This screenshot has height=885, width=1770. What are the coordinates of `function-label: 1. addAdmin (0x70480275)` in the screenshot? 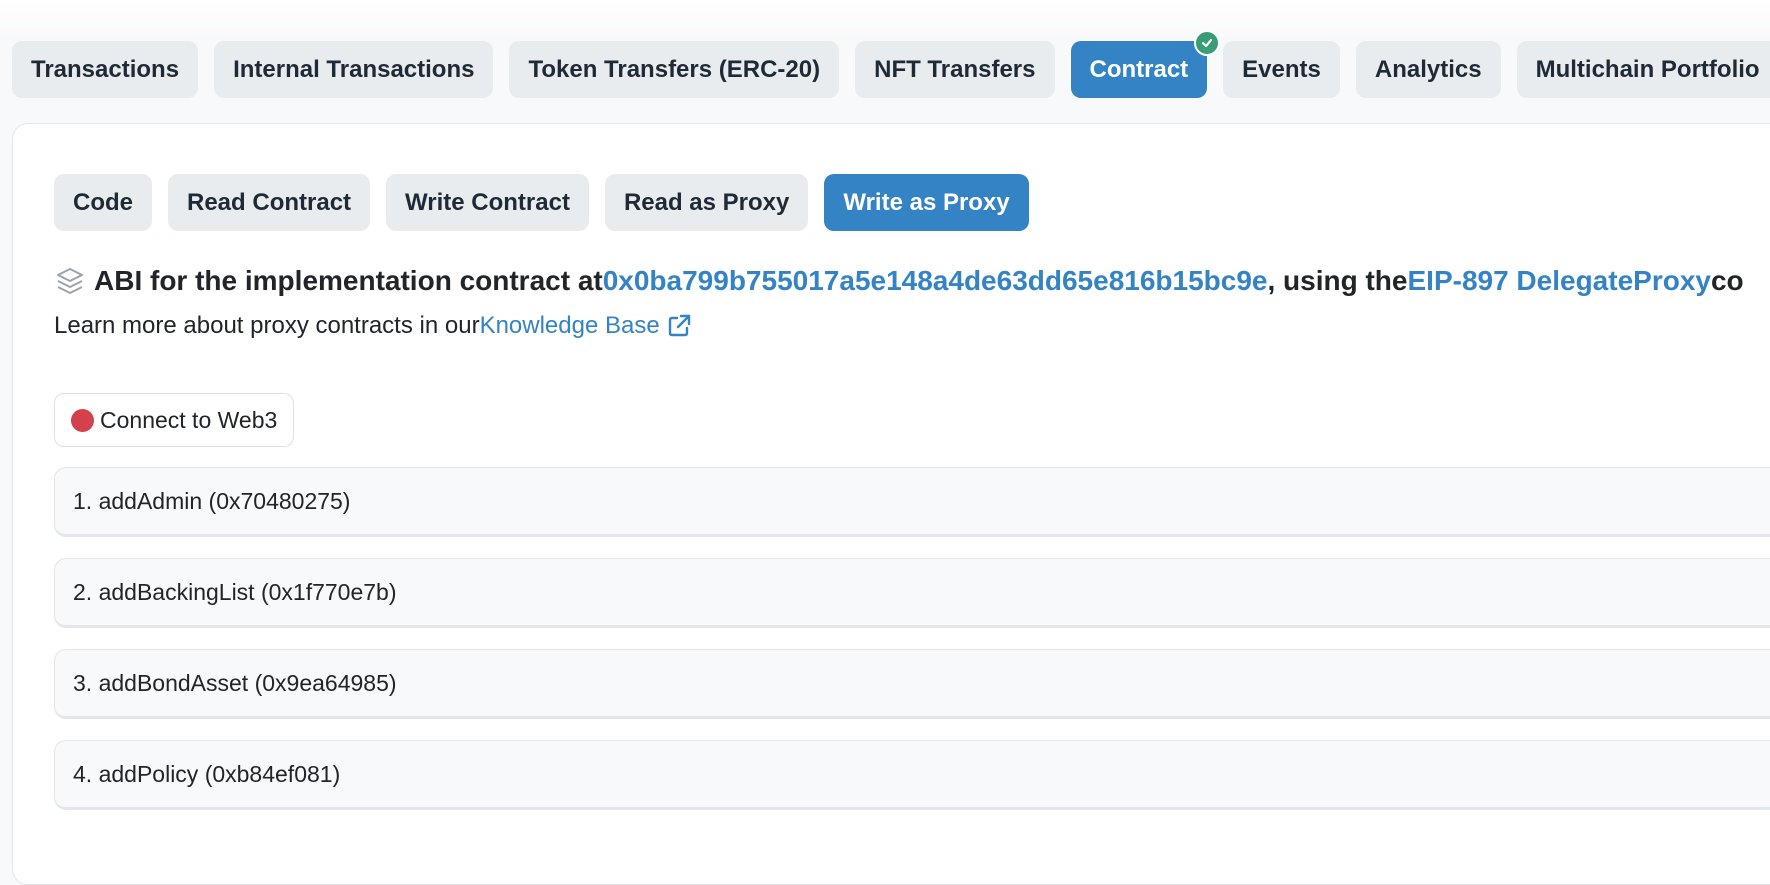 It's located at (212, 501).